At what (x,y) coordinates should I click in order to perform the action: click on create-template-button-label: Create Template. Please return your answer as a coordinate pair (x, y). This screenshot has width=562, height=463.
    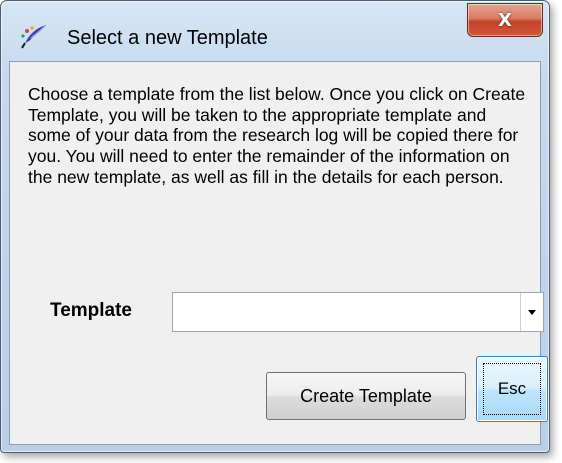
    Looking at the image, I should click on (366, 395).